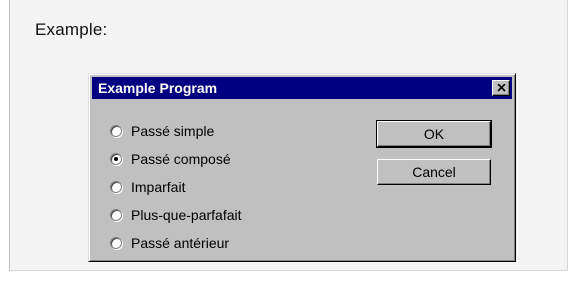  What do you see at coordinates (158, 187) in the screenshot?
I see `radio-label: Imparfait` at bounding box center [158, 187].